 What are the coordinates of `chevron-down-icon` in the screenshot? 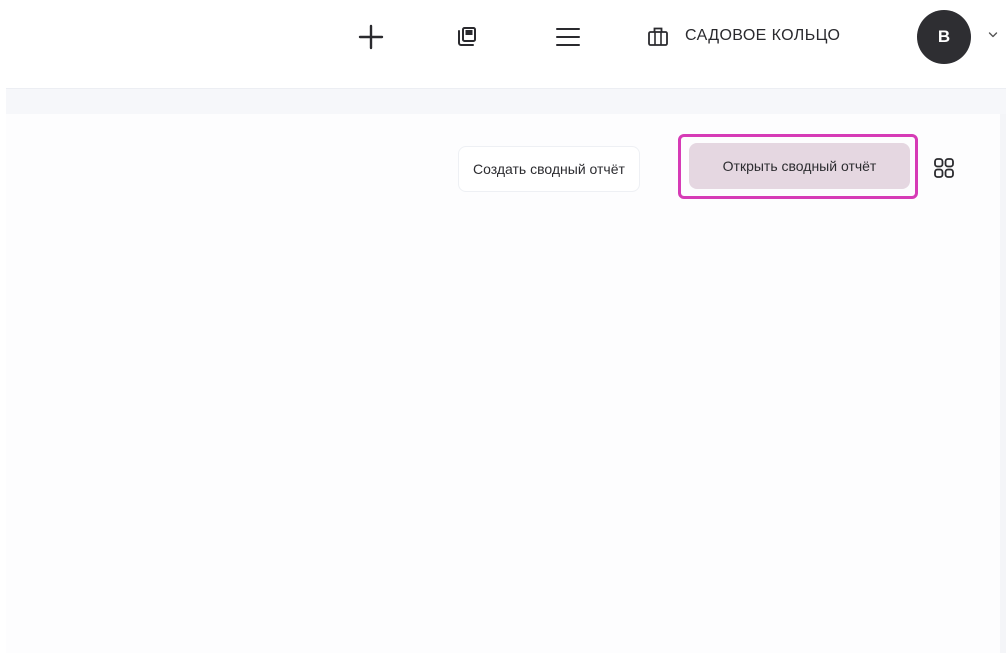 It's located at (993, 35).